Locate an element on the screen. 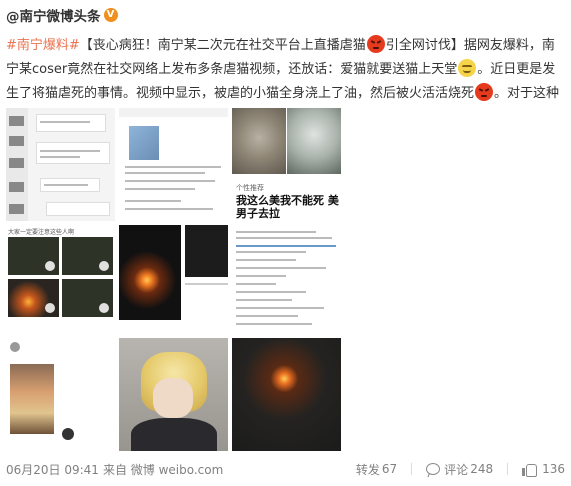 The image size is (571, 486). verified-icon: V is located at coordinates (110, 15).